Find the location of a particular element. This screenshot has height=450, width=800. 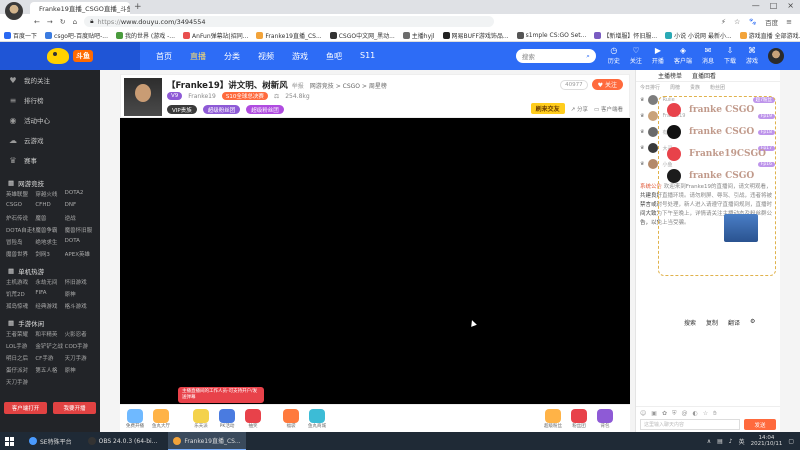

nav-item: 分类 is located at coordinates (232, 56).